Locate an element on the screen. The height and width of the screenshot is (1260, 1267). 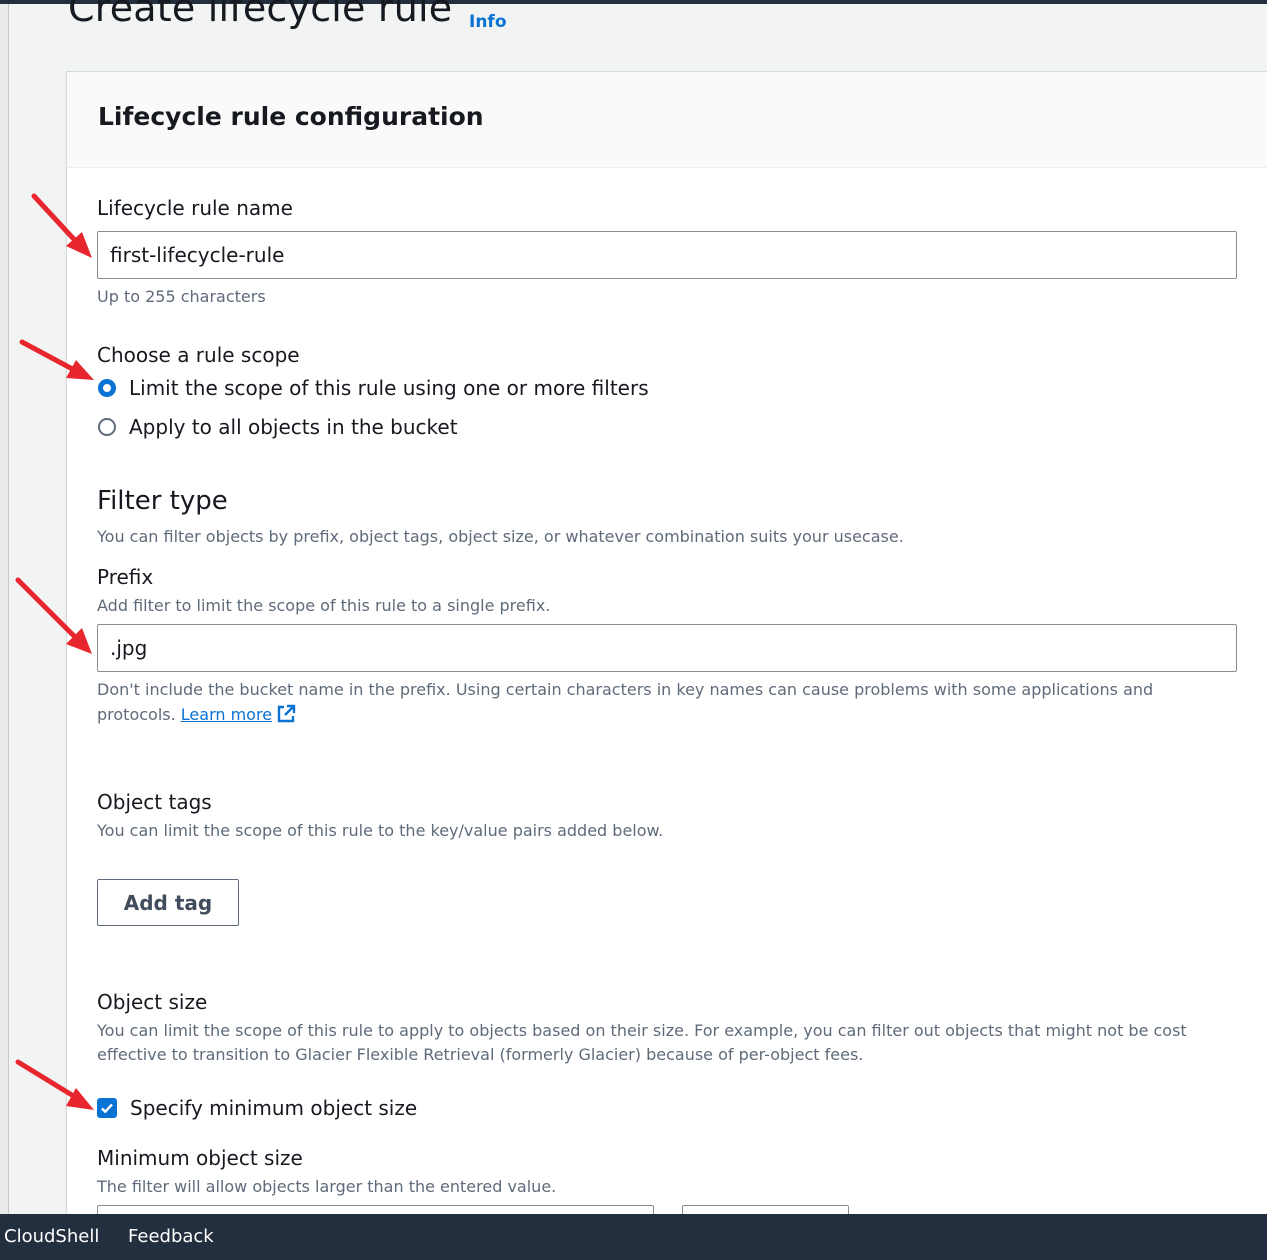
min-size-checkbox-label: Specify minimum object size is located at coordinates (274, 1108).